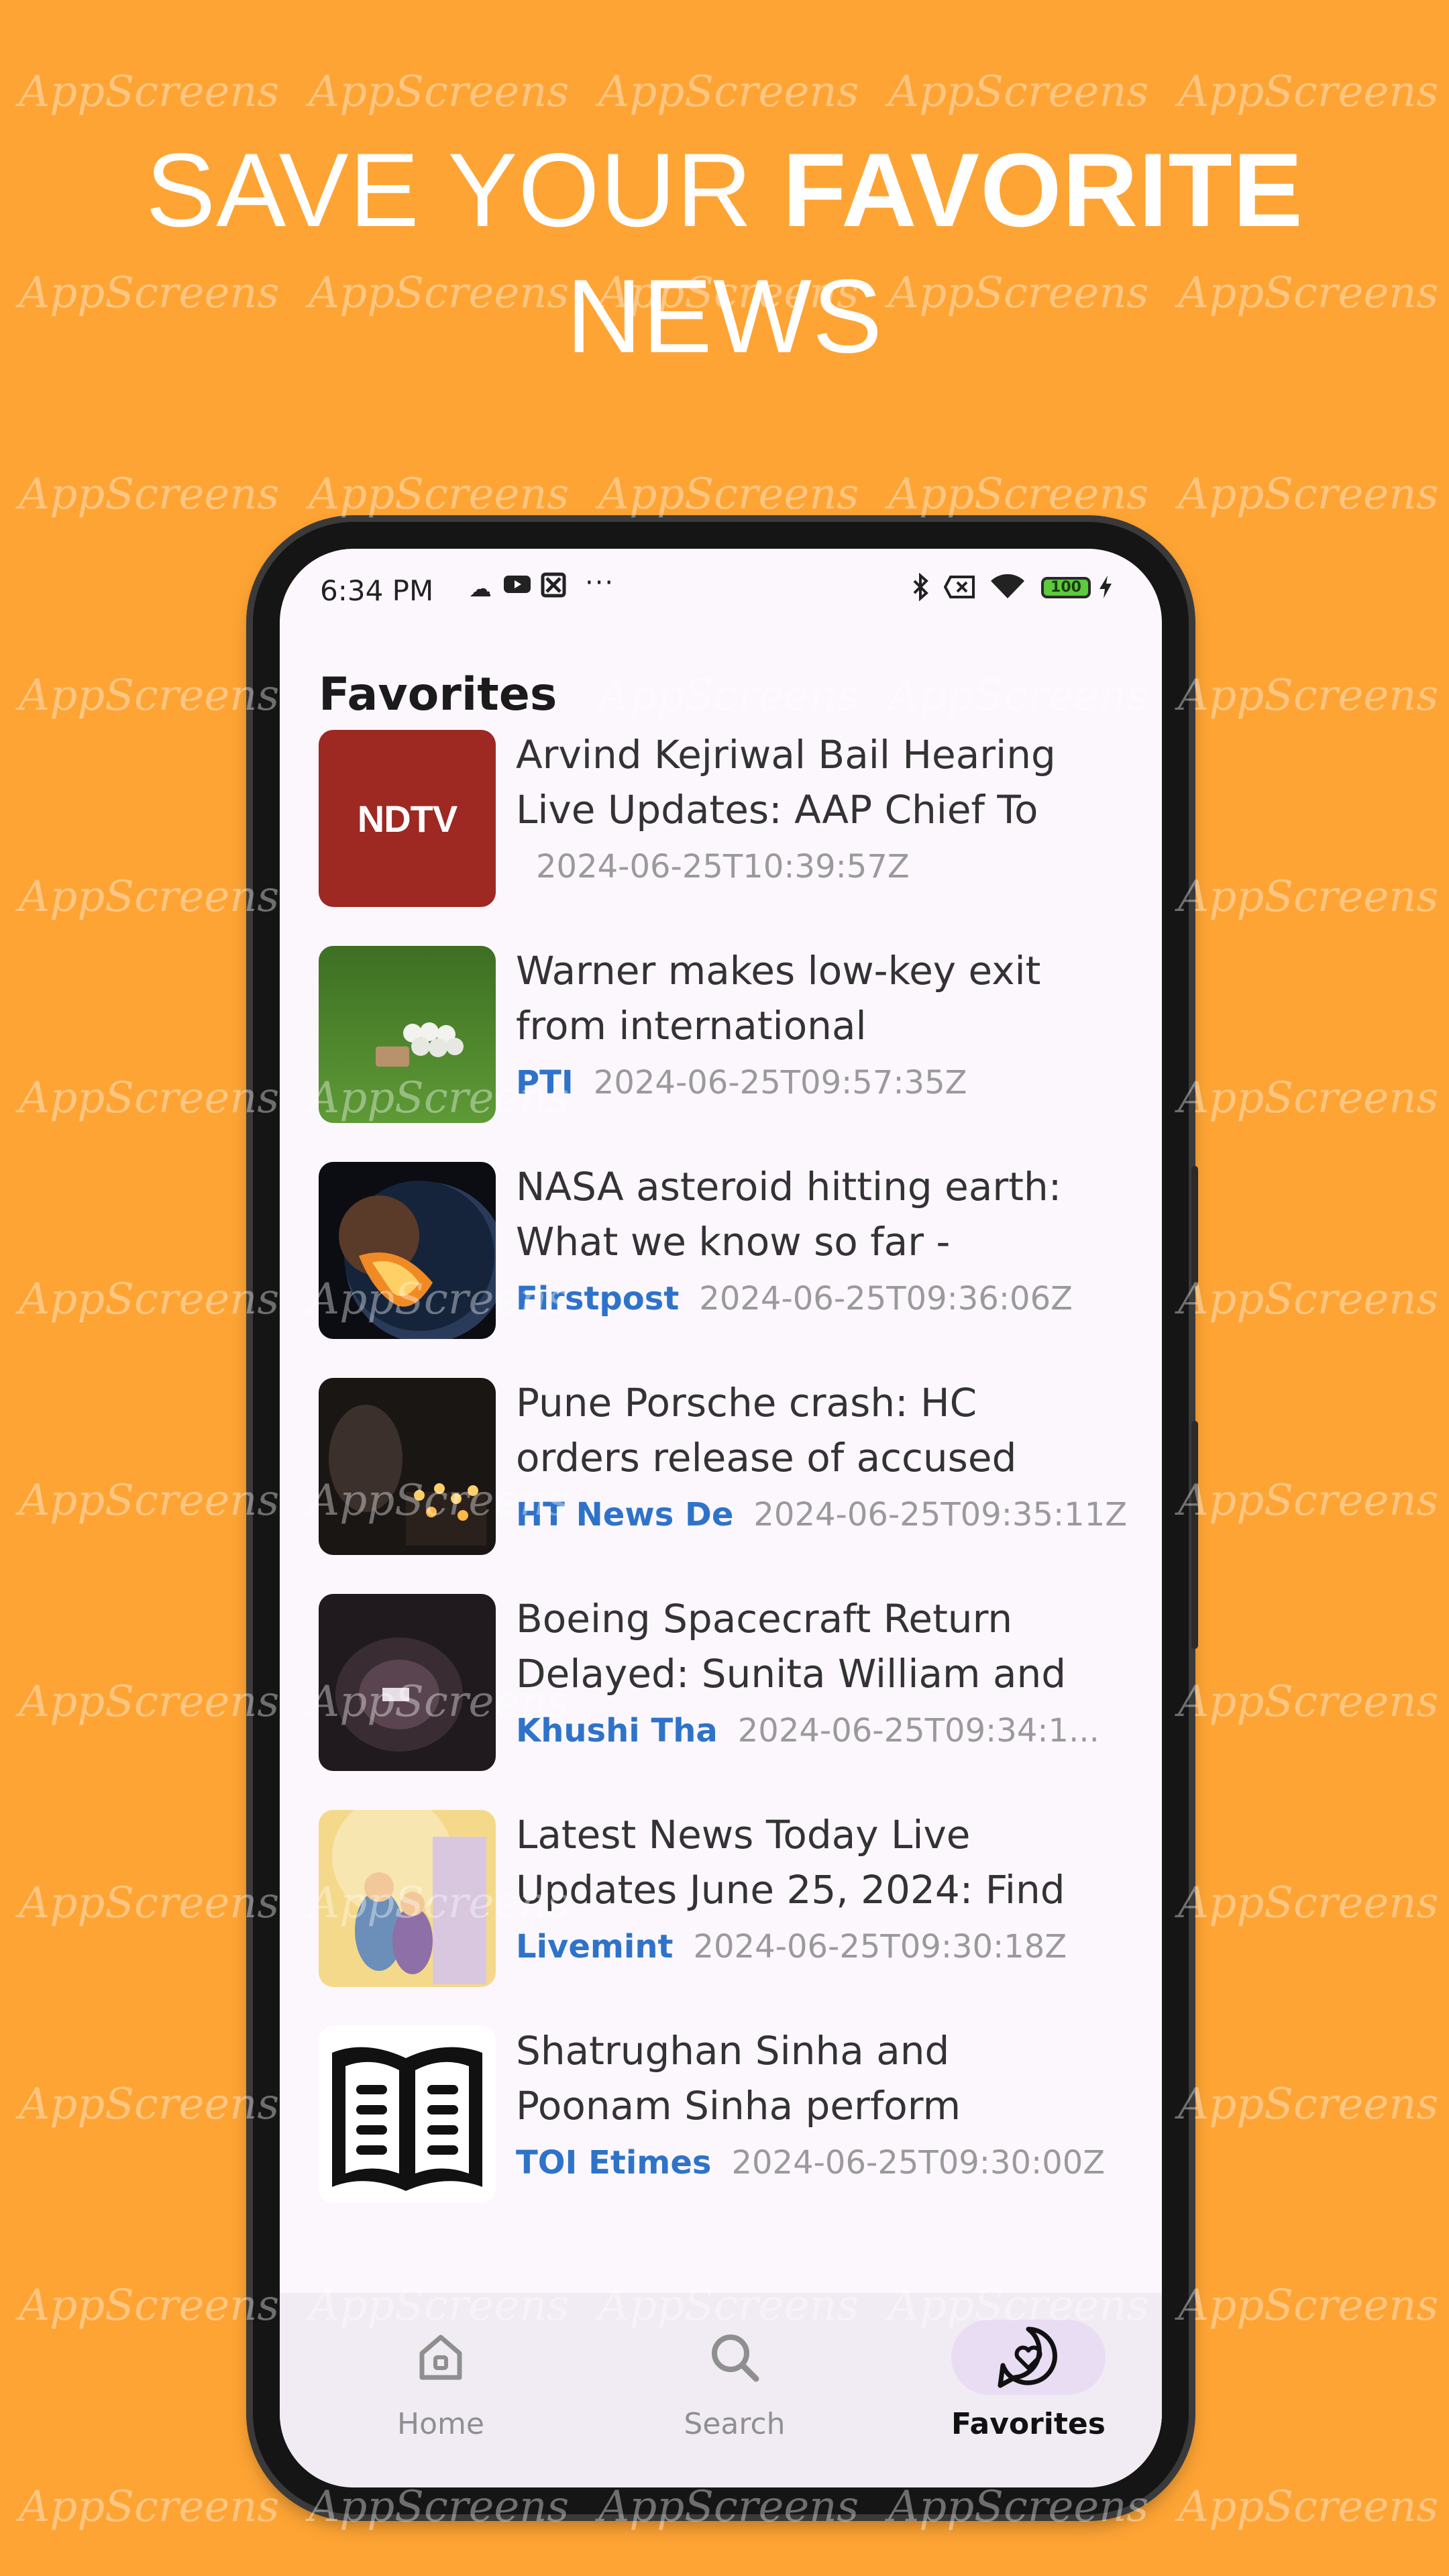 The width and height of the screenshot is (1449, 2576). What do you see at coordinates (741, 1083) in the screenshot?
I see `article-meta: PTI 2024-06-25T09:57:35Z` at bounding box center [741, 1083].